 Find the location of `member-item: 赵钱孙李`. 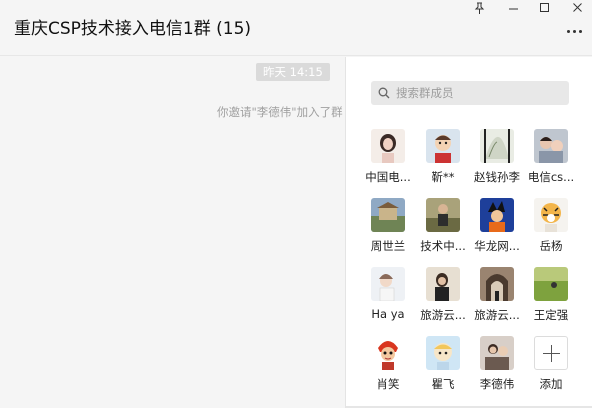

member-item: 赵钱孙李 is located at coordinates (497, 164).